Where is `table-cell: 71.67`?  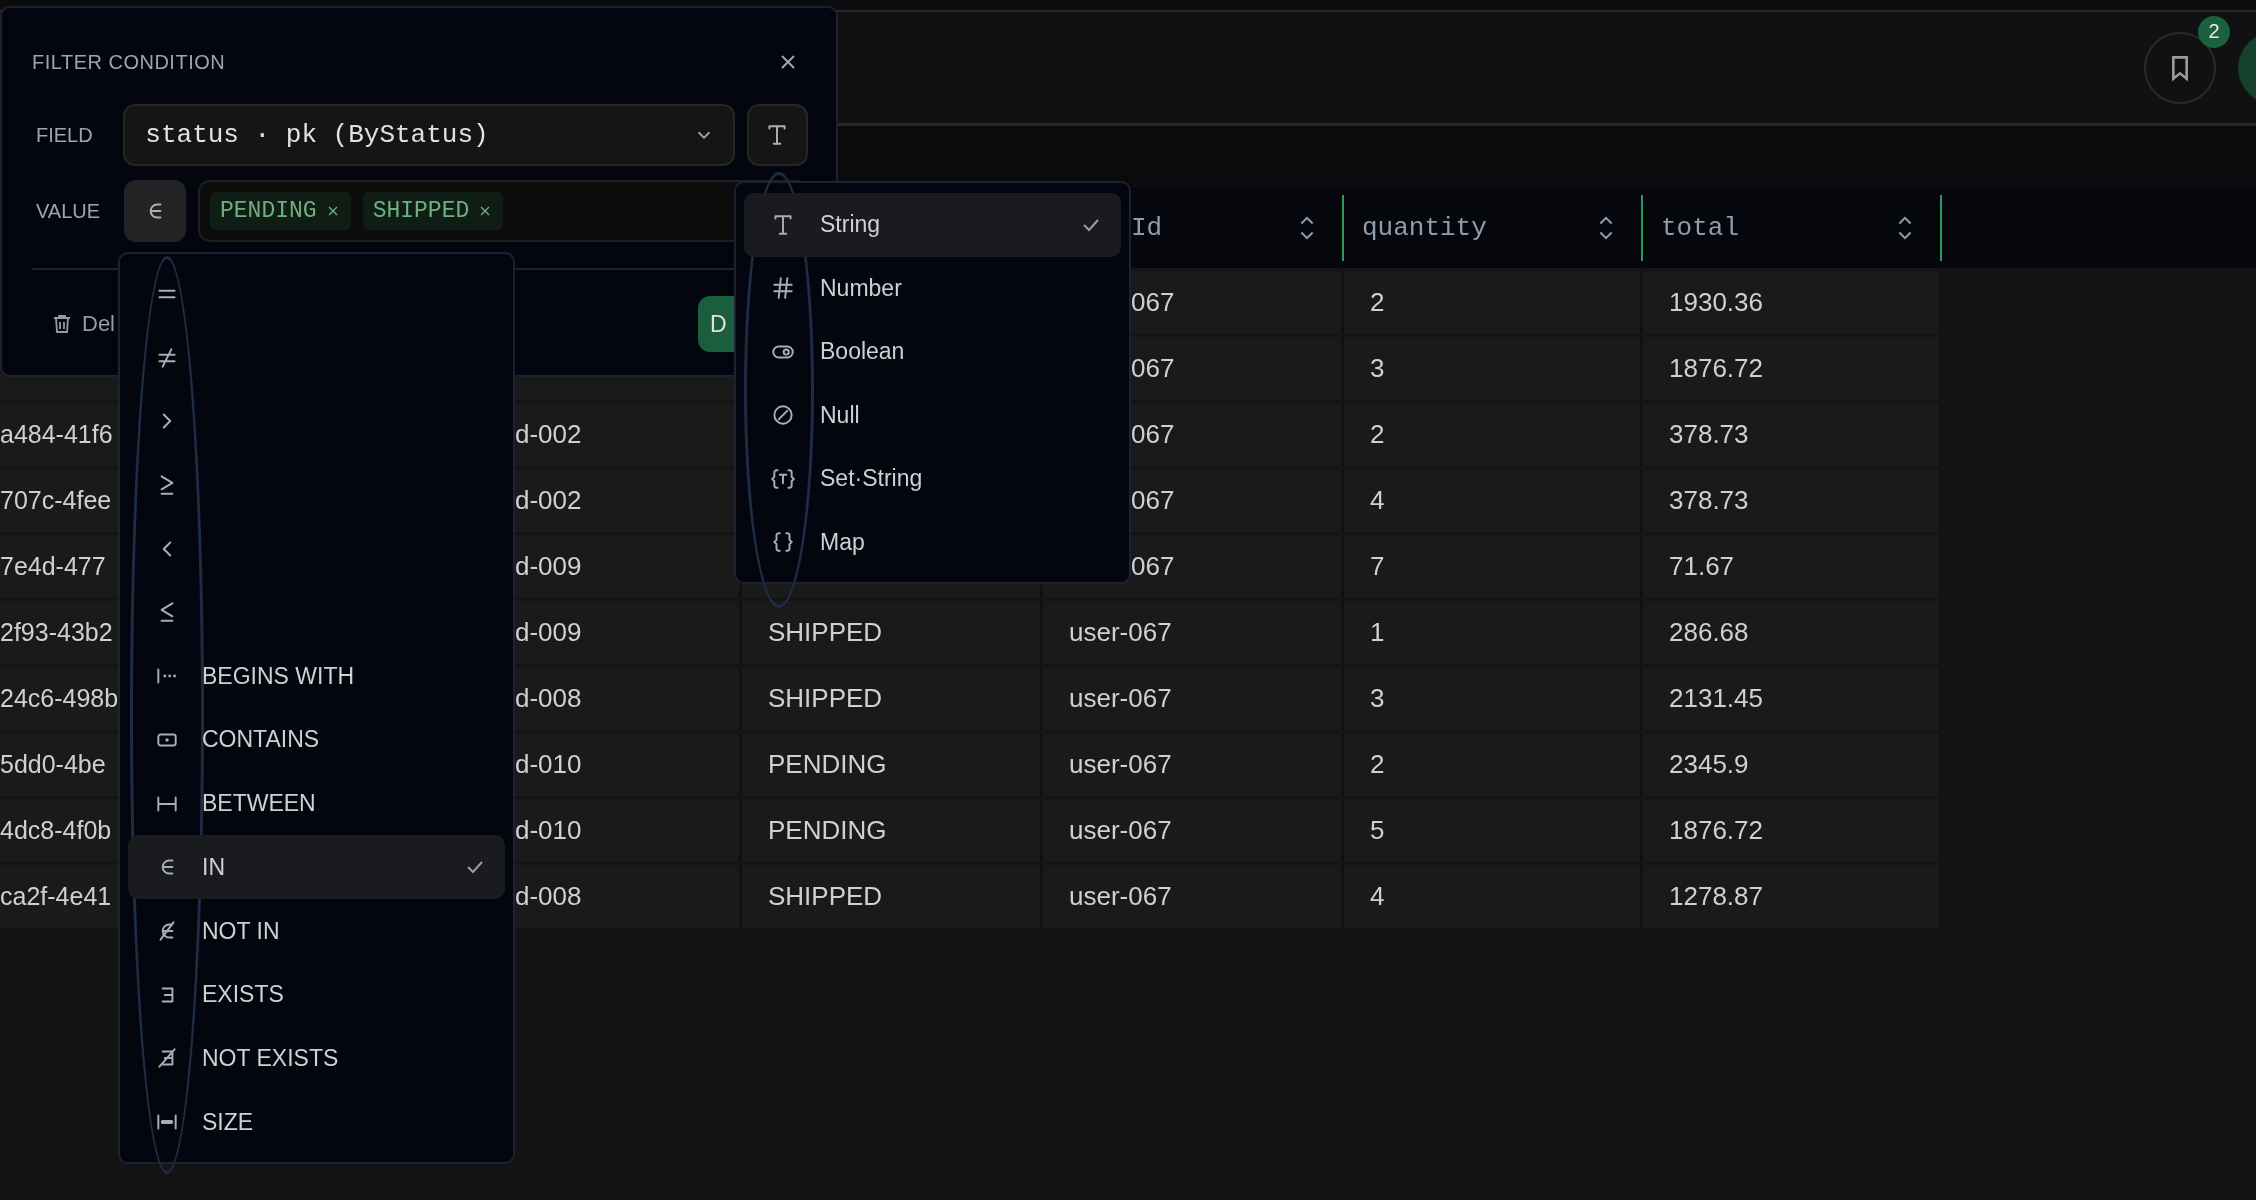 table-cell: 71.67 is located at coordinates (1702, 566).